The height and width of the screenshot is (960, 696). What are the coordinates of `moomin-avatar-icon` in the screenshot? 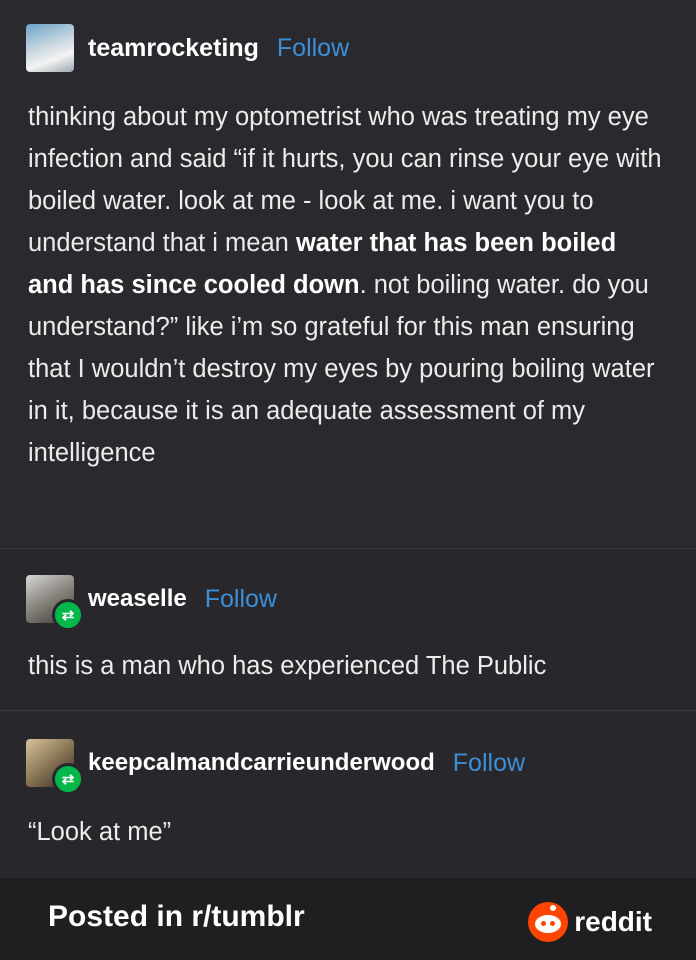 It's located at (50, 48).